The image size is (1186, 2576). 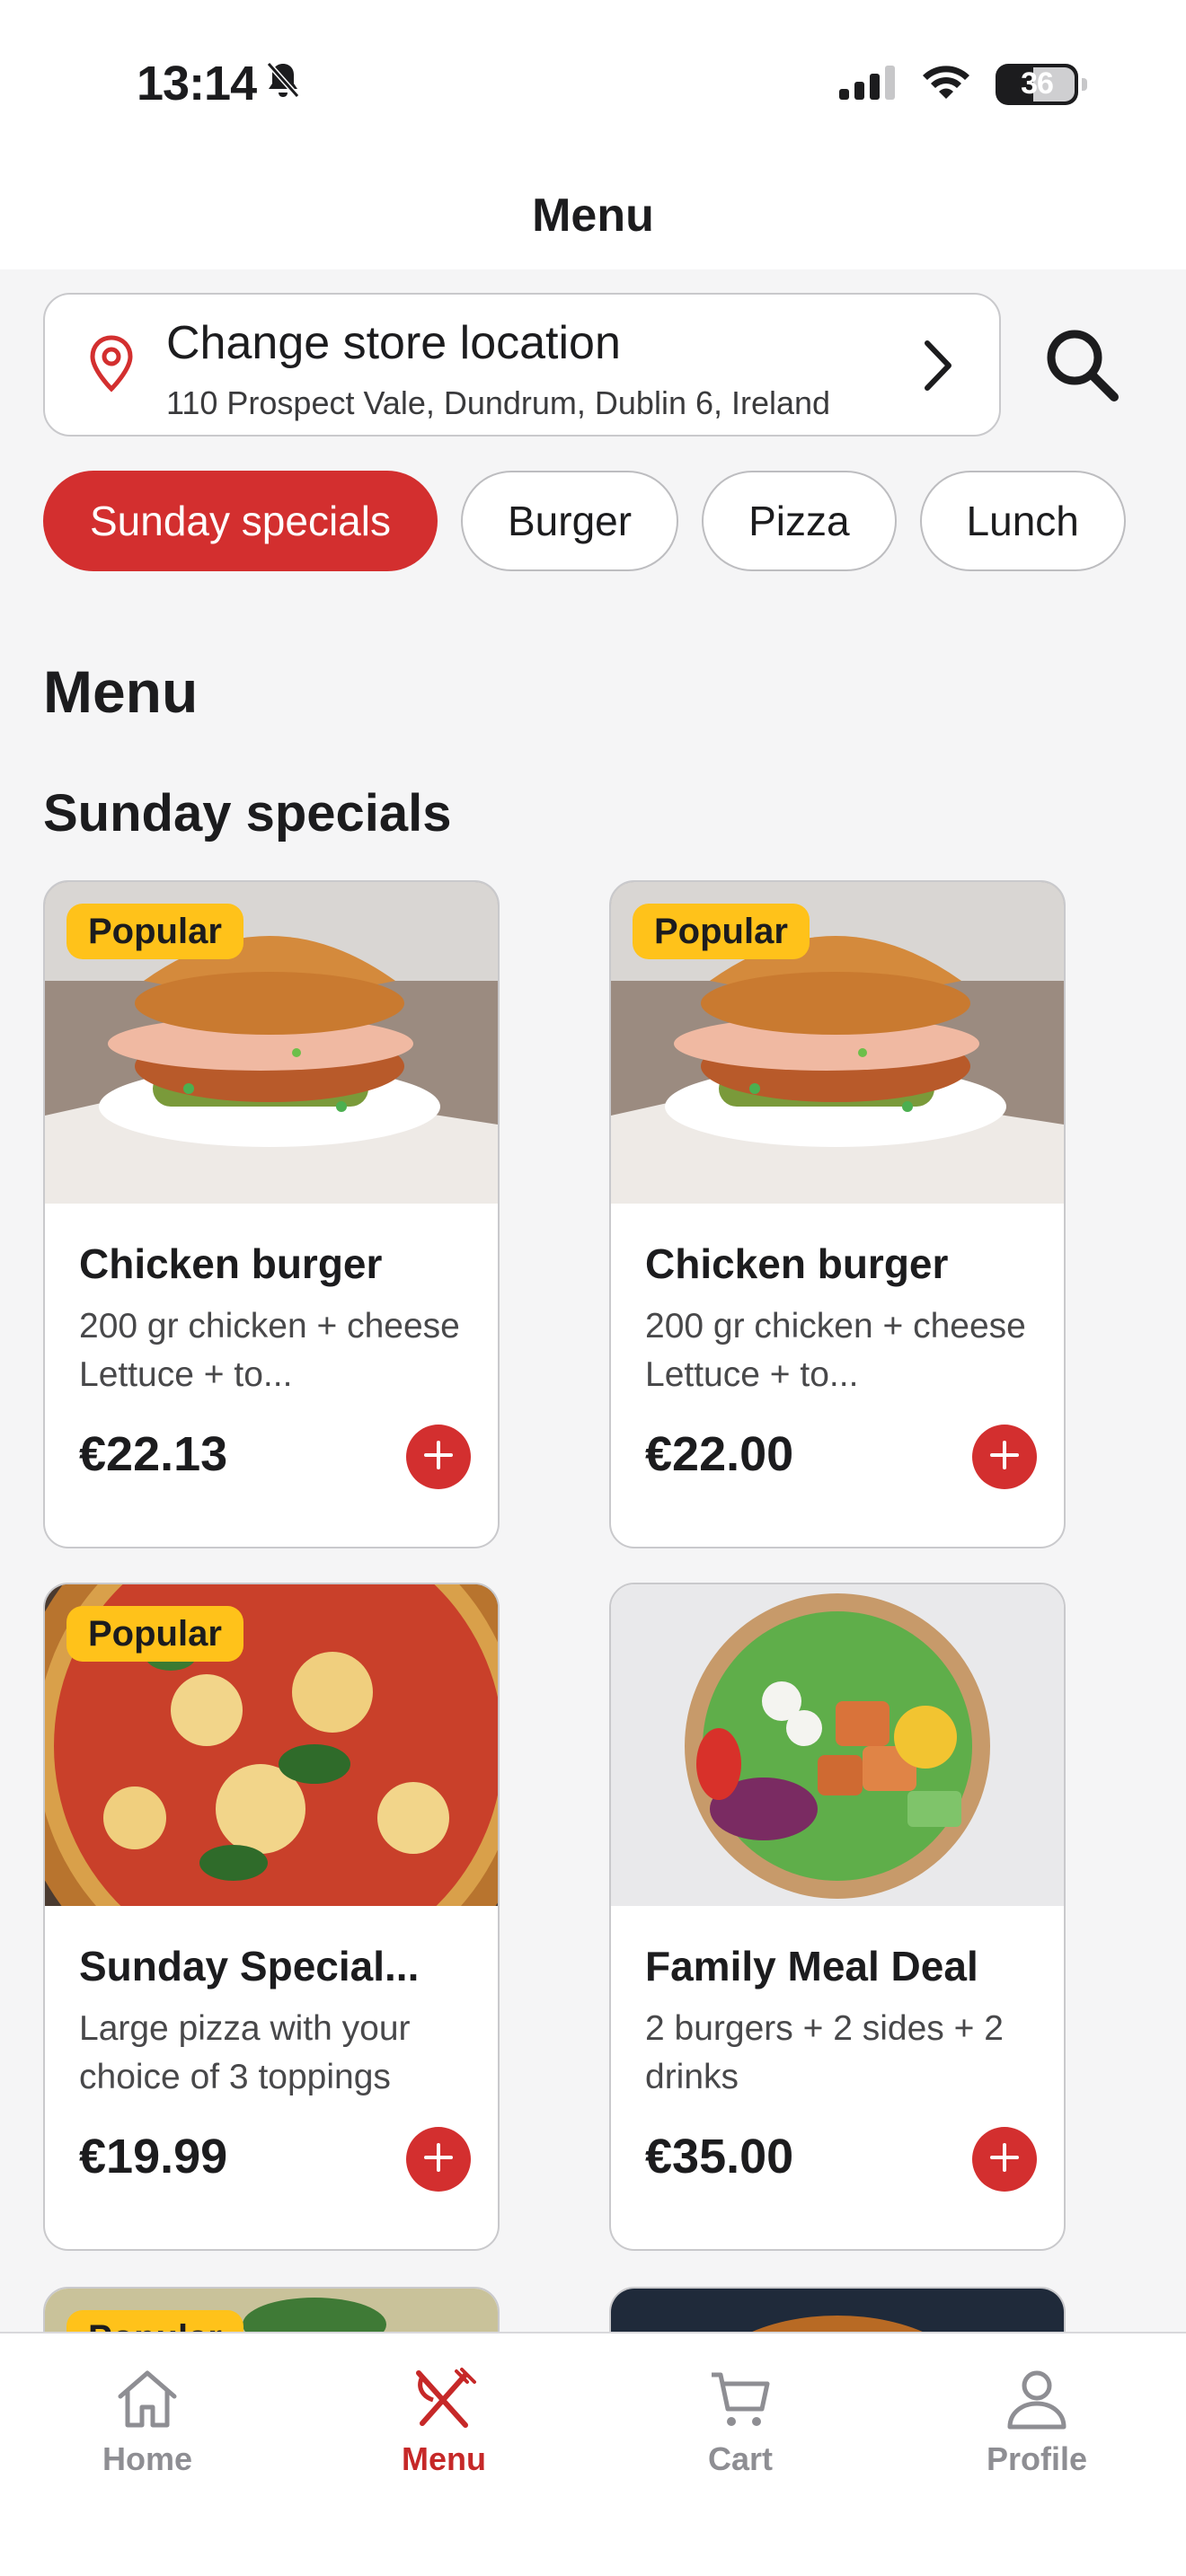 What do you see at coordinates (147, 2402) in the screenshot?
I see `home-icon` at bounding box center [147, 2402].